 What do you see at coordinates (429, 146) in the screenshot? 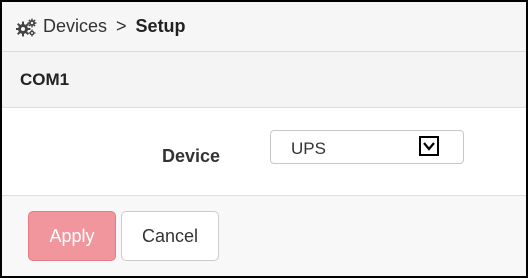
I see `chevron-down-icon` at bounding box center [429, 146].